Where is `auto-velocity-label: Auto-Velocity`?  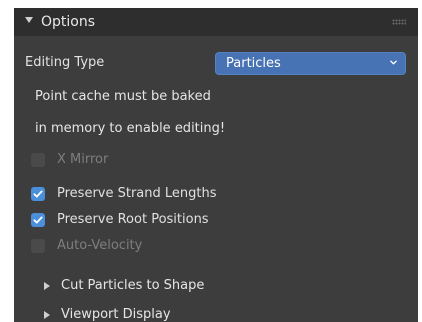
auto-velocity-label: Auto-Velocity is located at coordinates (100, 245).